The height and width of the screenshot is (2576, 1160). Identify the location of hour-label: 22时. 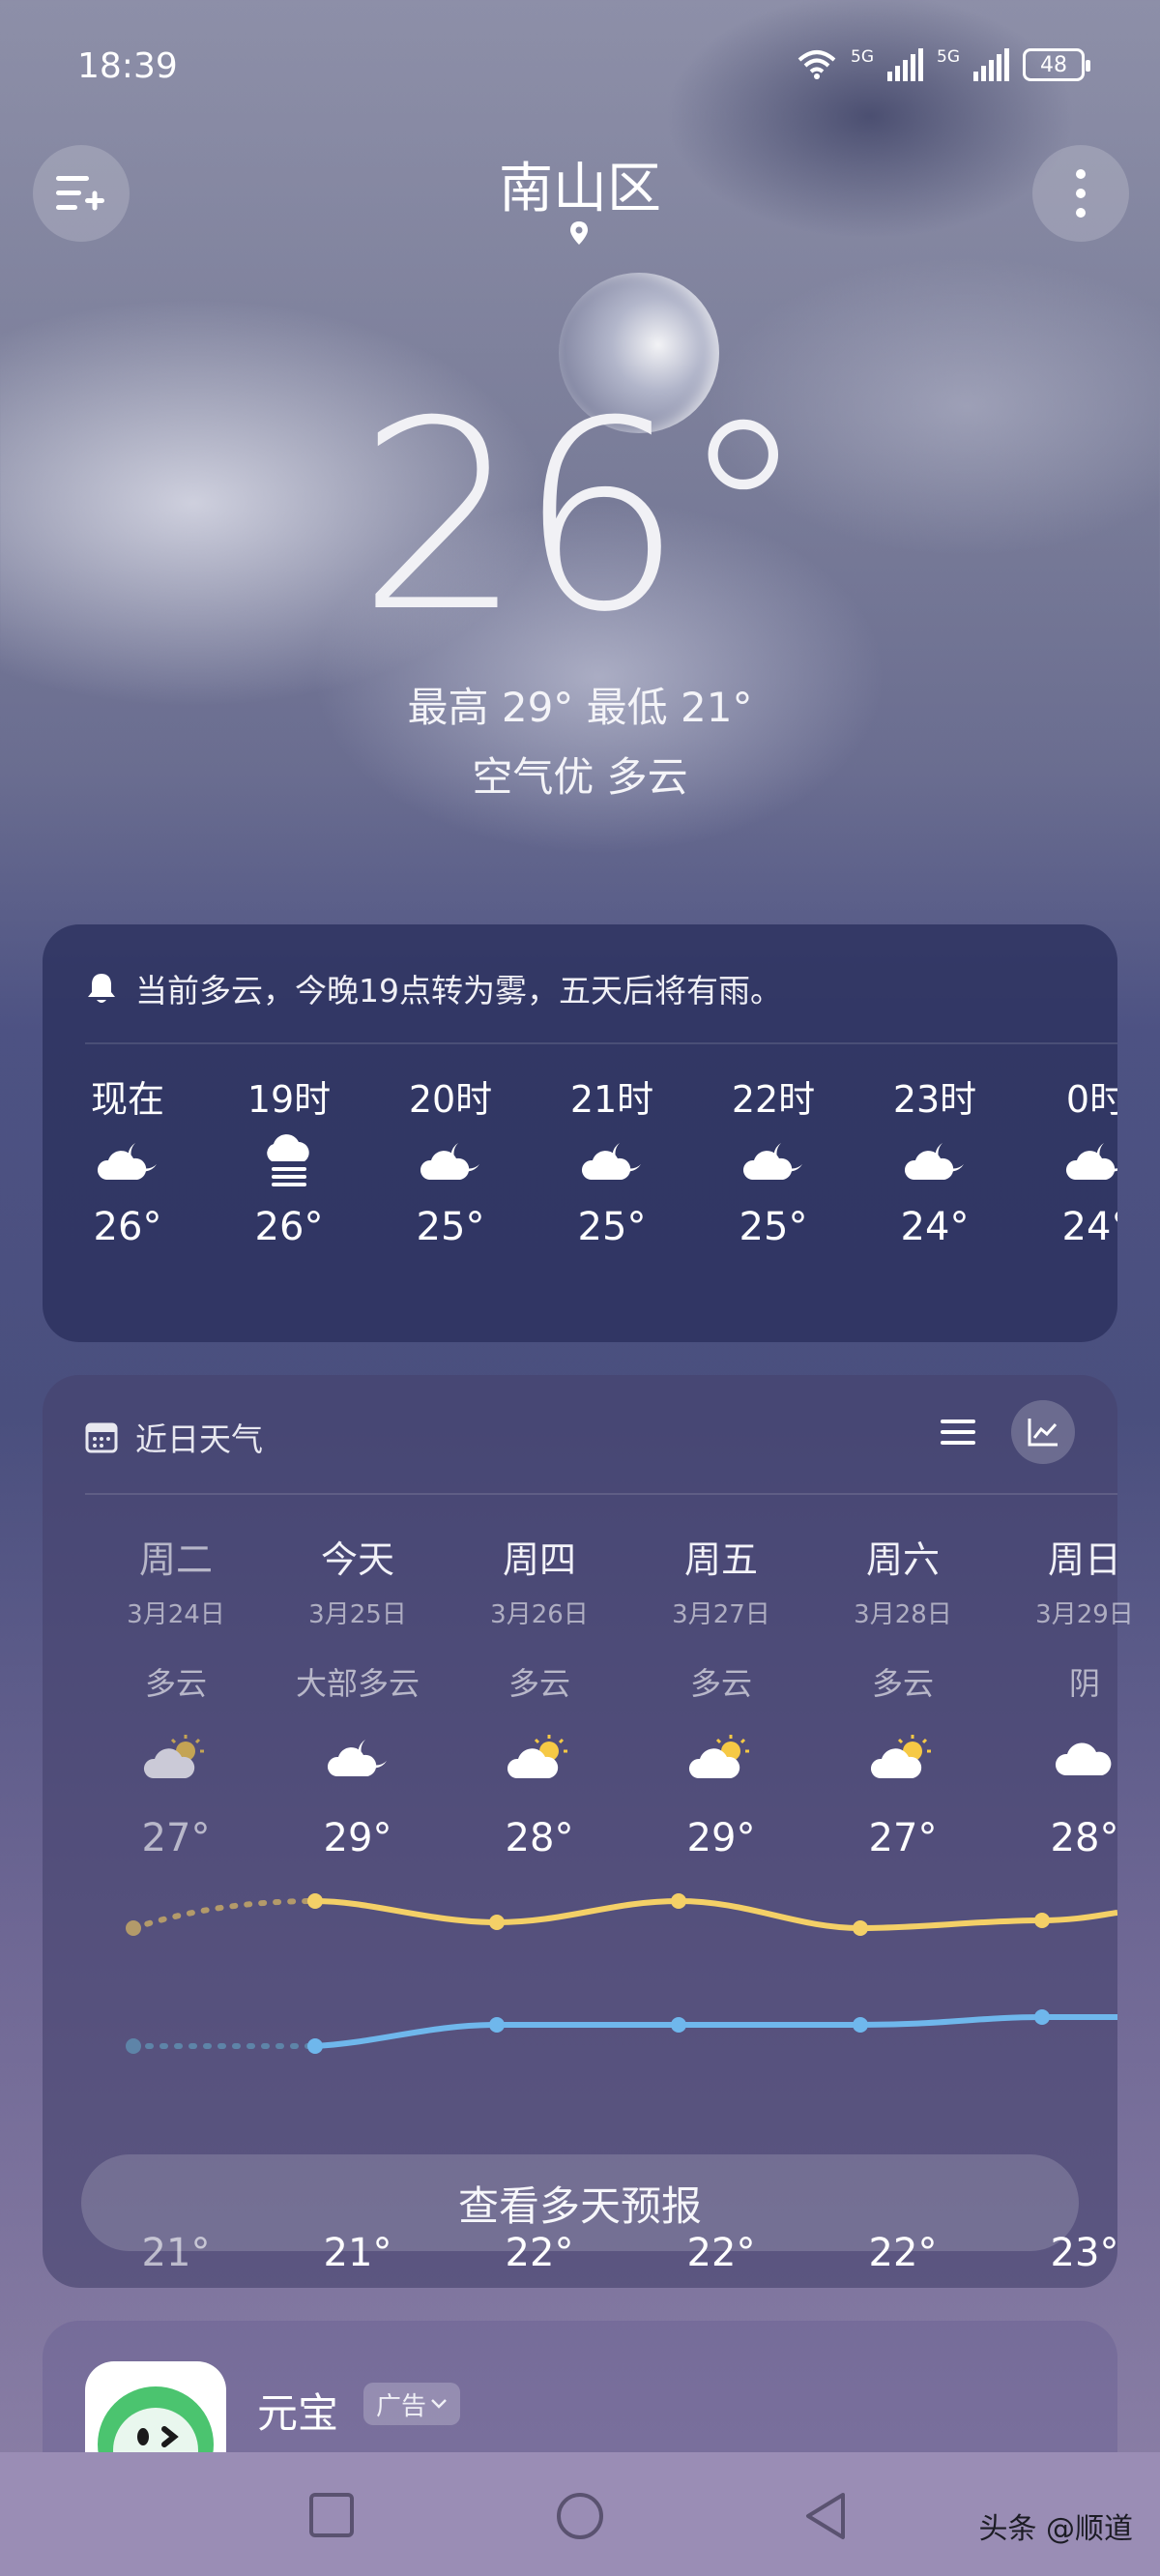
(773, 1099).